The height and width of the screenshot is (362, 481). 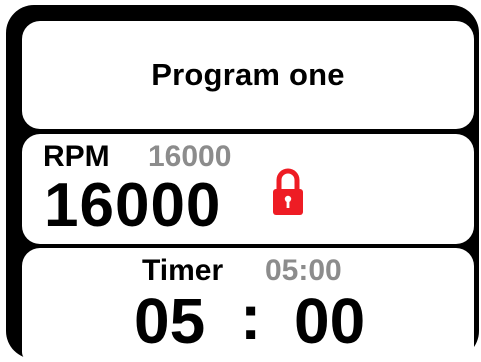 I want to click on timer-seconds: 00, so click(x=330, y=321).